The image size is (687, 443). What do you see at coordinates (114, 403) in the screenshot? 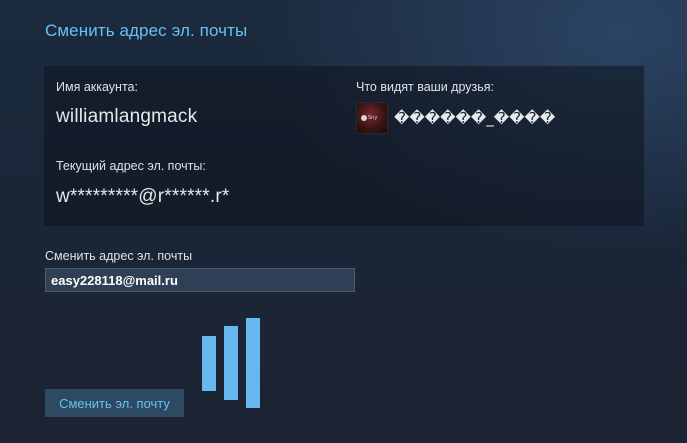
I see `change-email-button: Сменить эл. почту` at bounding box center [114, 403].